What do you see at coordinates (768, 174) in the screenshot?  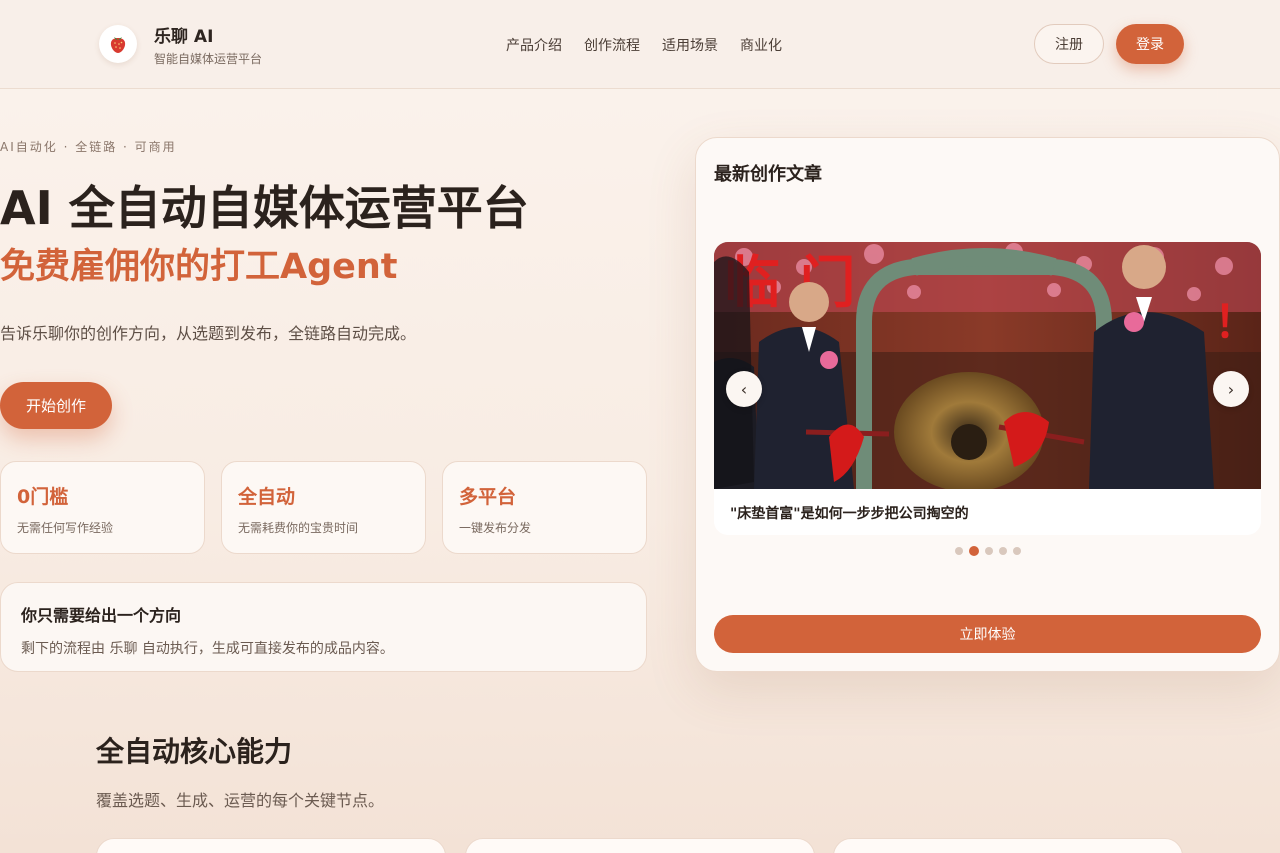 I see `panel-title: 最新创作文章` at bounding box center [768, 174].